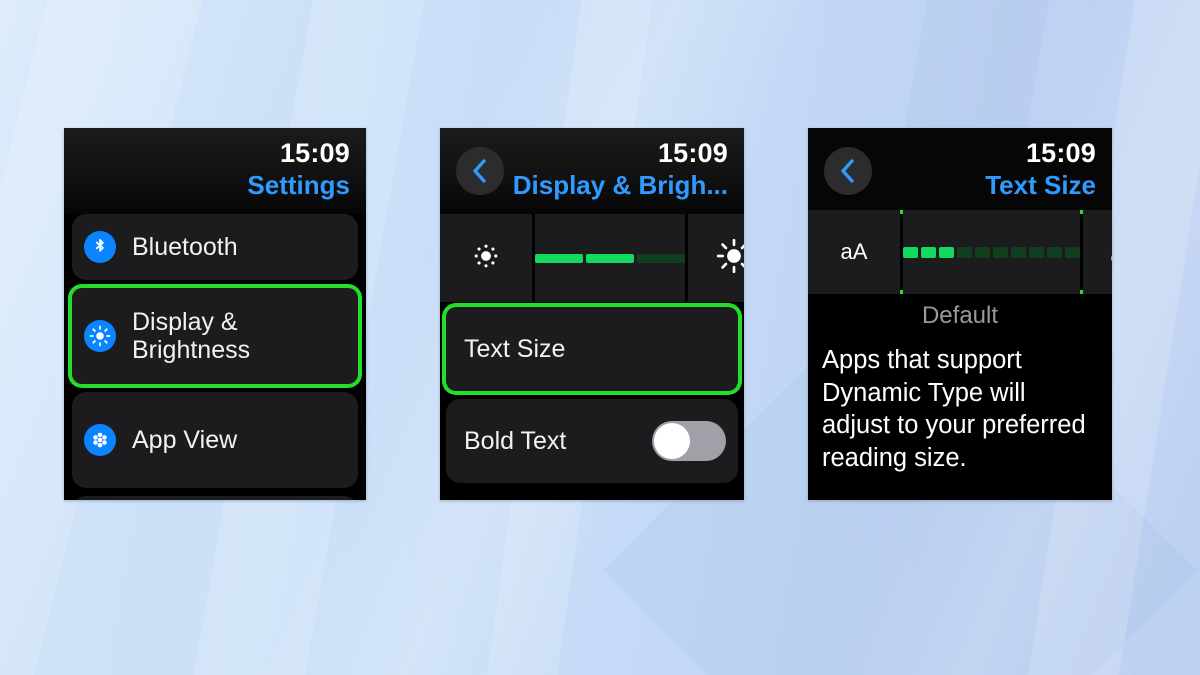 The height and width of the screenshot is (675, 1200). What do you see at coordinates (191, 336) in the screenshot?
I see `settings-row-label: Display & Brightness` at bounding box center [191, 336].